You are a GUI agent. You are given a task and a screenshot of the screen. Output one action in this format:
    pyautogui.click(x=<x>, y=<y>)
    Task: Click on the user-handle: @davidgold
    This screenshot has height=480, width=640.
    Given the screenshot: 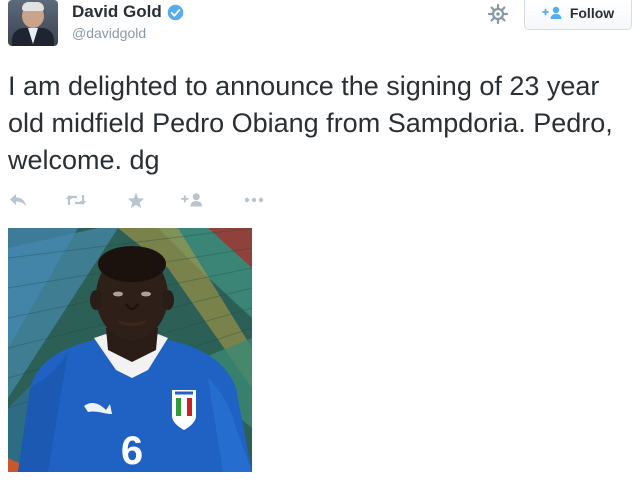 What is the action you would take?
    pyautogui.click(x=109, y=33)
    